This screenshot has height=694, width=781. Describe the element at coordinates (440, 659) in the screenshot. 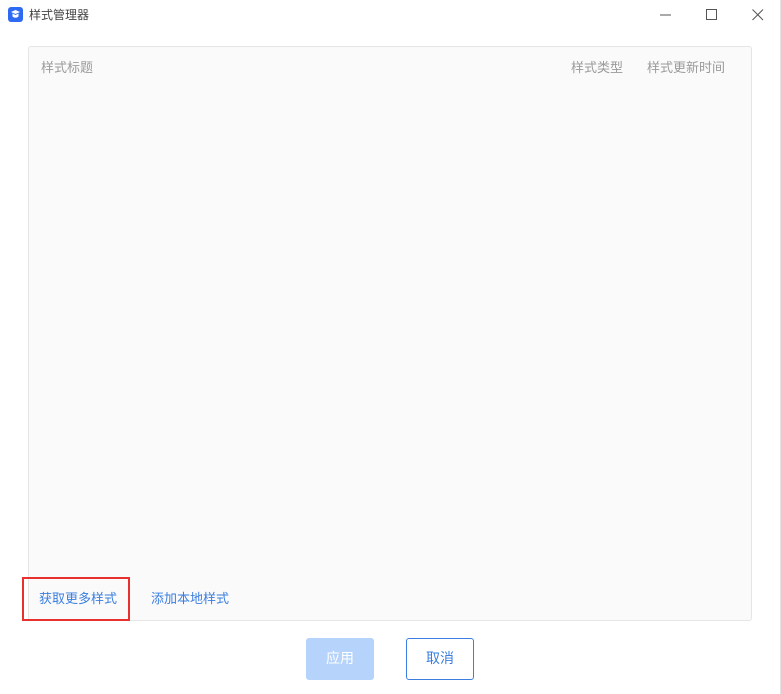

I see `cancel-button: 取消` at that location.